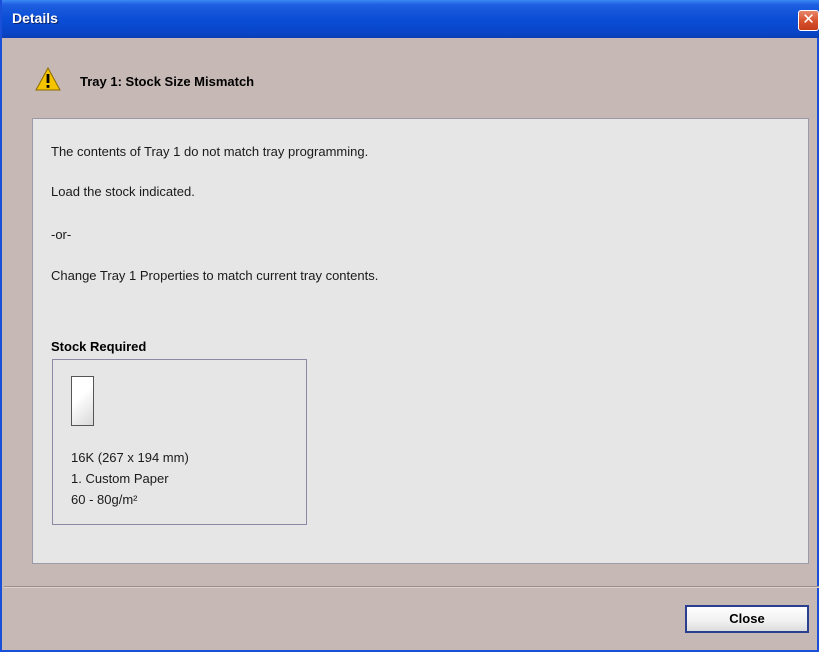 This screenshot has width=819, height=652. Describe the element at coordinates (411, 587) in the screenshot. I see `footer-divider` at that location.